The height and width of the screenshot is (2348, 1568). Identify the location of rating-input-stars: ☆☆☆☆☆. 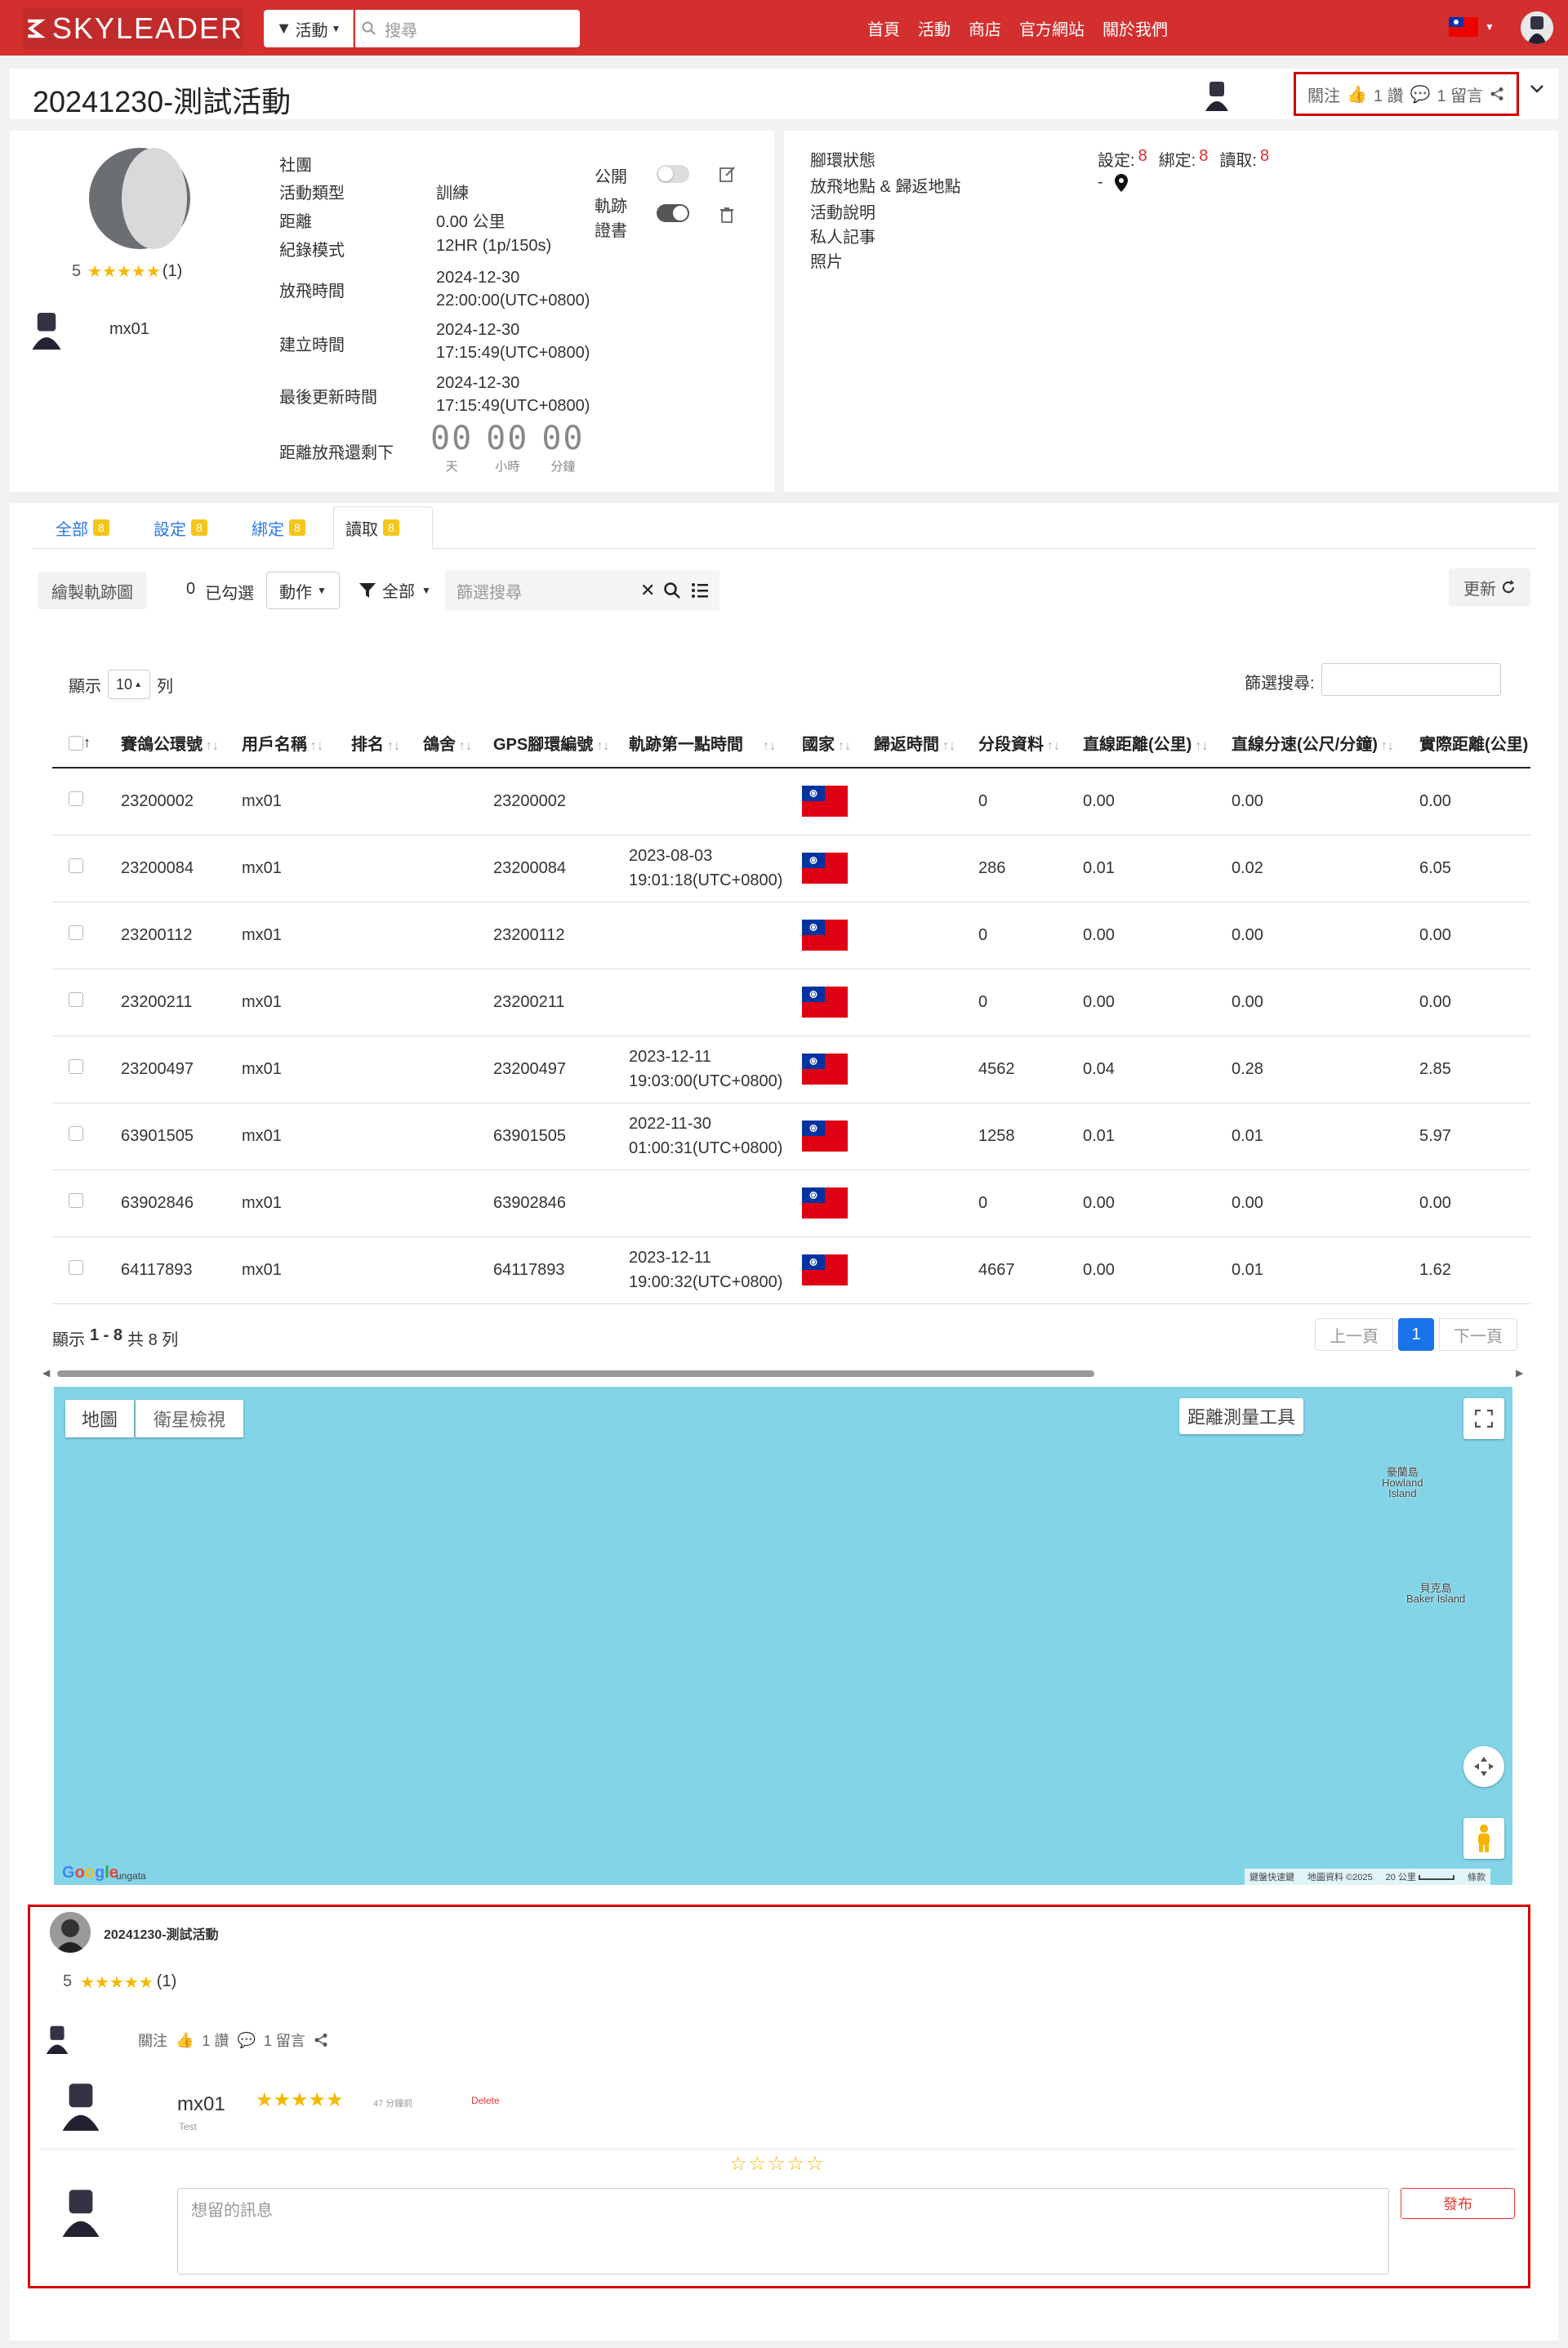
(777, 2164).